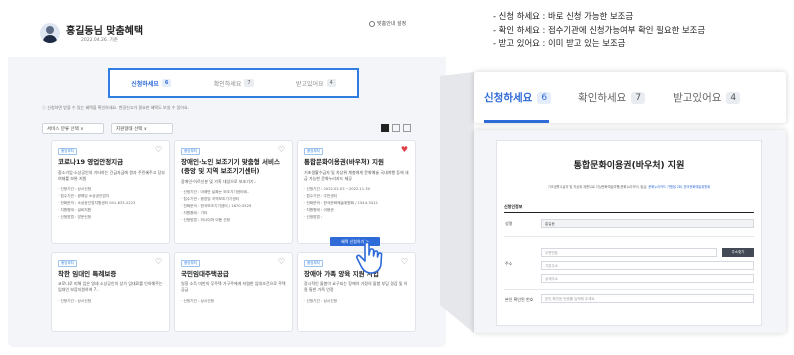 This screenshot has height=355, width=794. What do you see at coordinates (233, 286) in the screenshot?
I see `card-desc: 일정 소득 미만의 무주택 가구주에게 저렴한 임대조건으로 주택 공급` at bounding box center [233, 286].